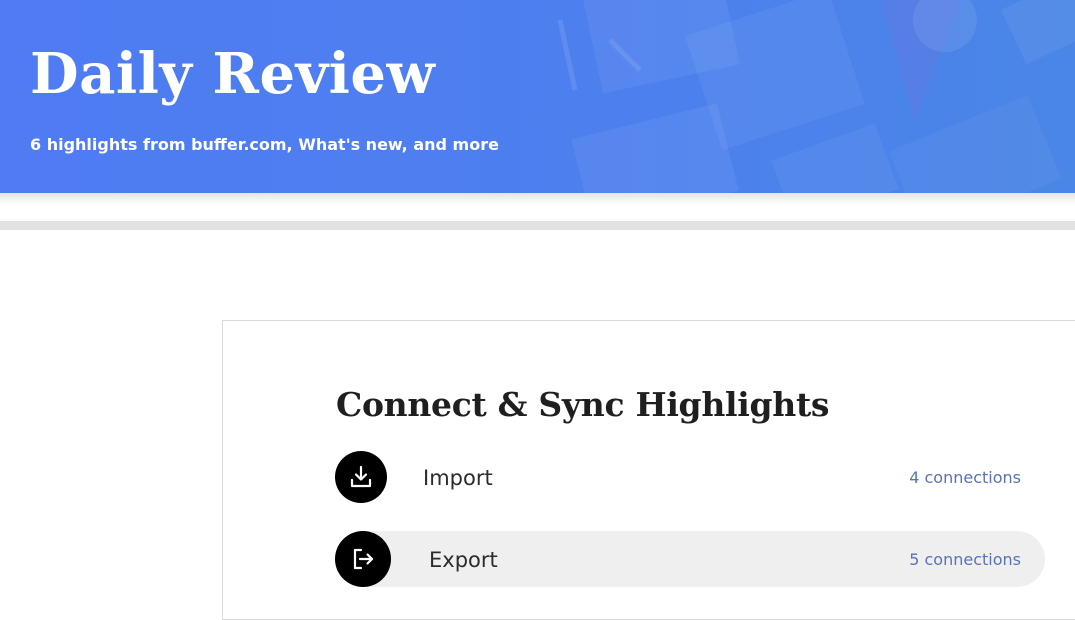  What do you see at coordinates (233, 74) in the screenshot?
I see `banner-title: Daily Review` at bounding box center [233, 74].